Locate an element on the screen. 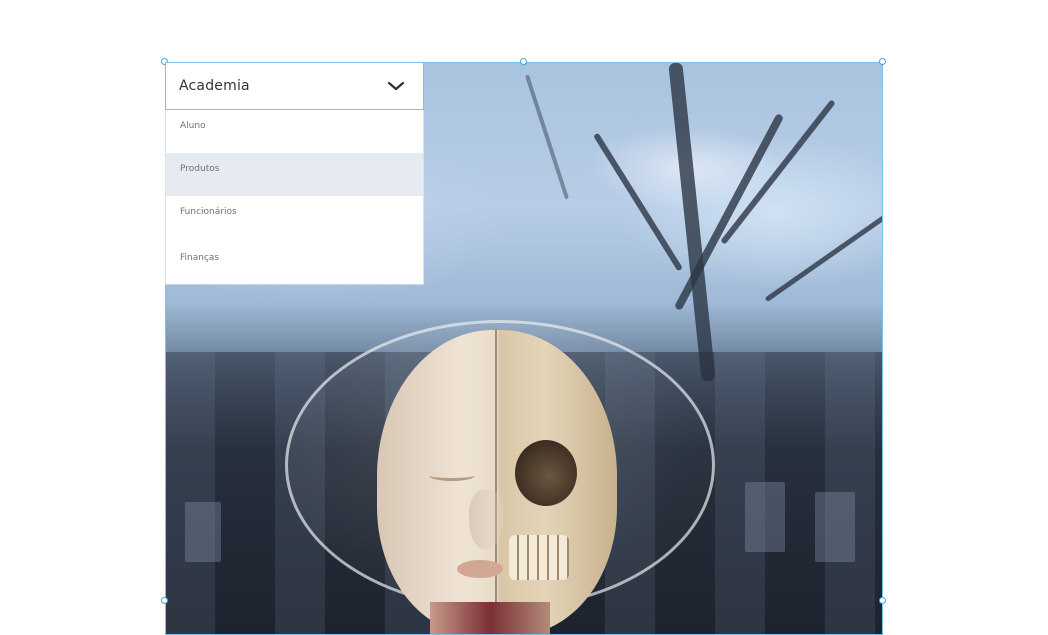 This screenshot has height=635, width=1048. resize-handle-top-center is located at coordinates (523, 61).